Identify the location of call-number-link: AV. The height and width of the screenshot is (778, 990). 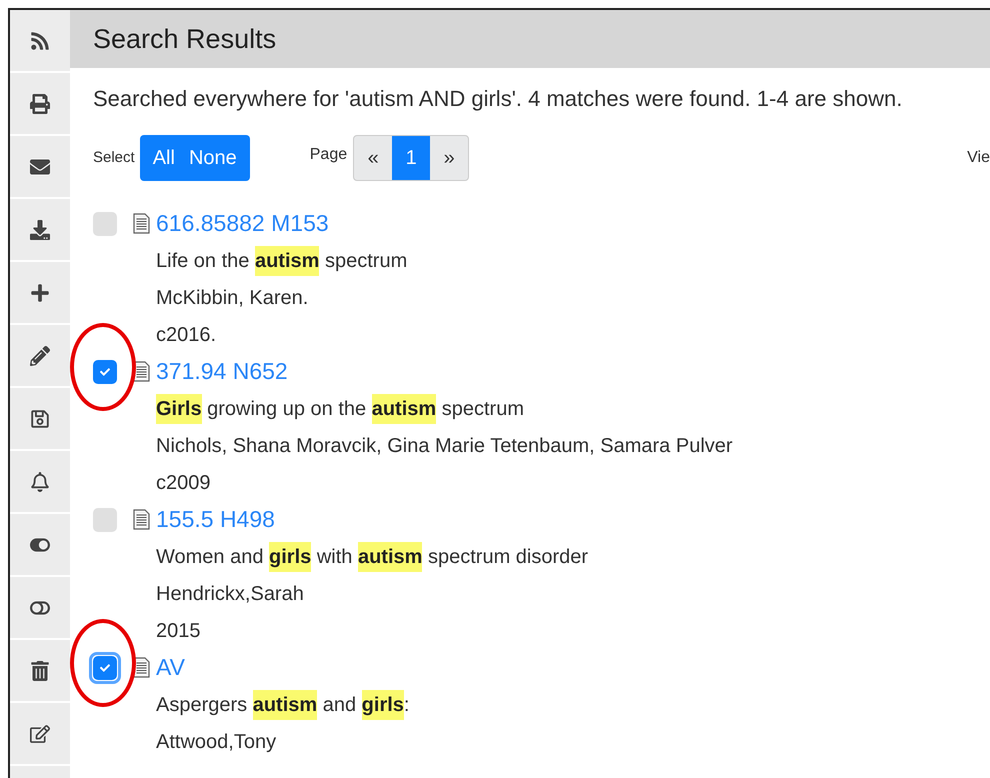
(170, 667).